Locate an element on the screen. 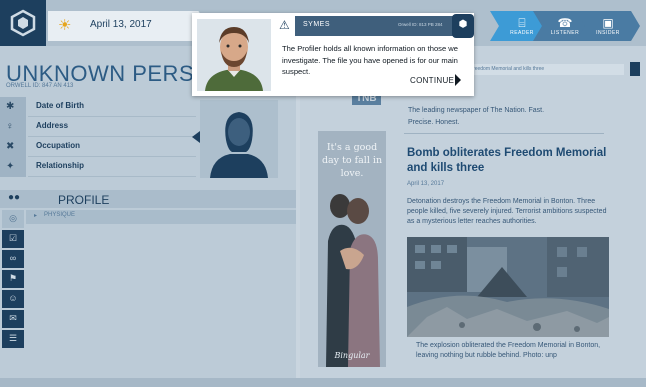 The width and height of the screenshot is (646, 387). divider is located at coordinates (504, 133).